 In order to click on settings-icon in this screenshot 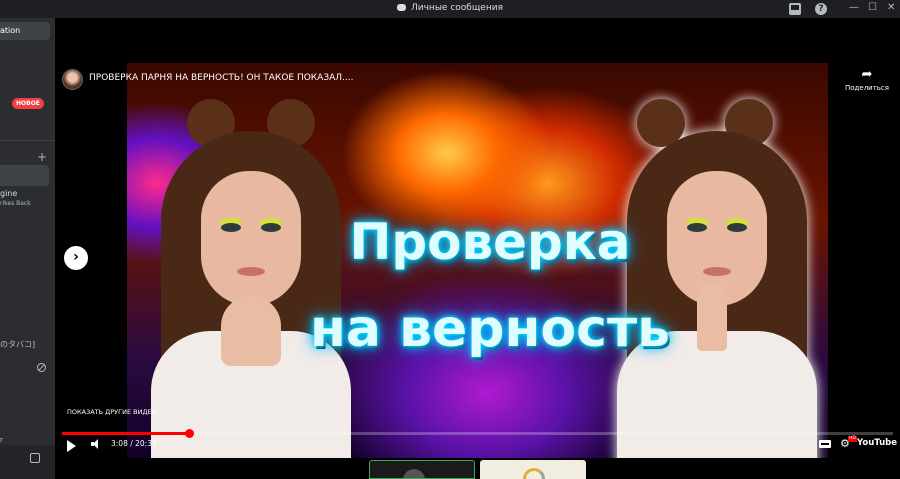, I will do `click(35, 458)`.